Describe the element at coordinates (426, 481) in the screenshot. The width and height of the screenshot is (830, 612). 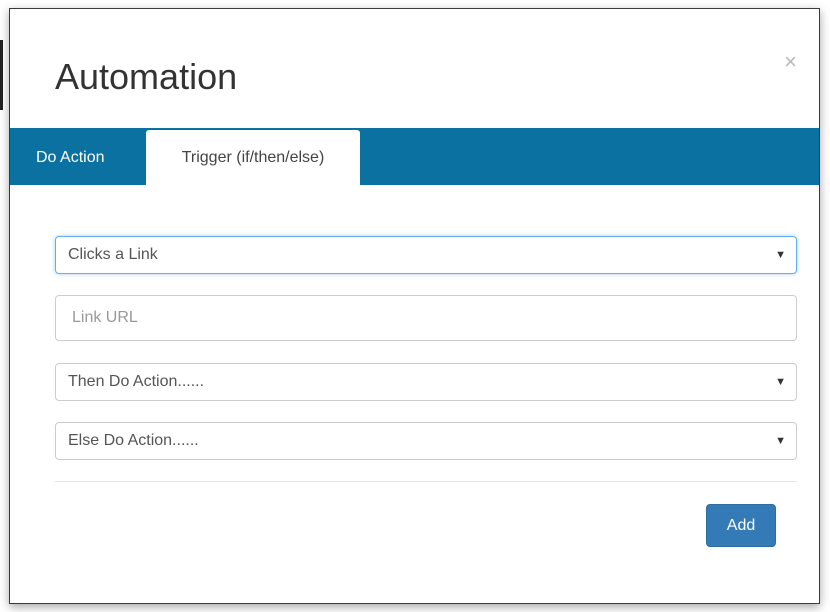
I see `footer-divider` at that location.